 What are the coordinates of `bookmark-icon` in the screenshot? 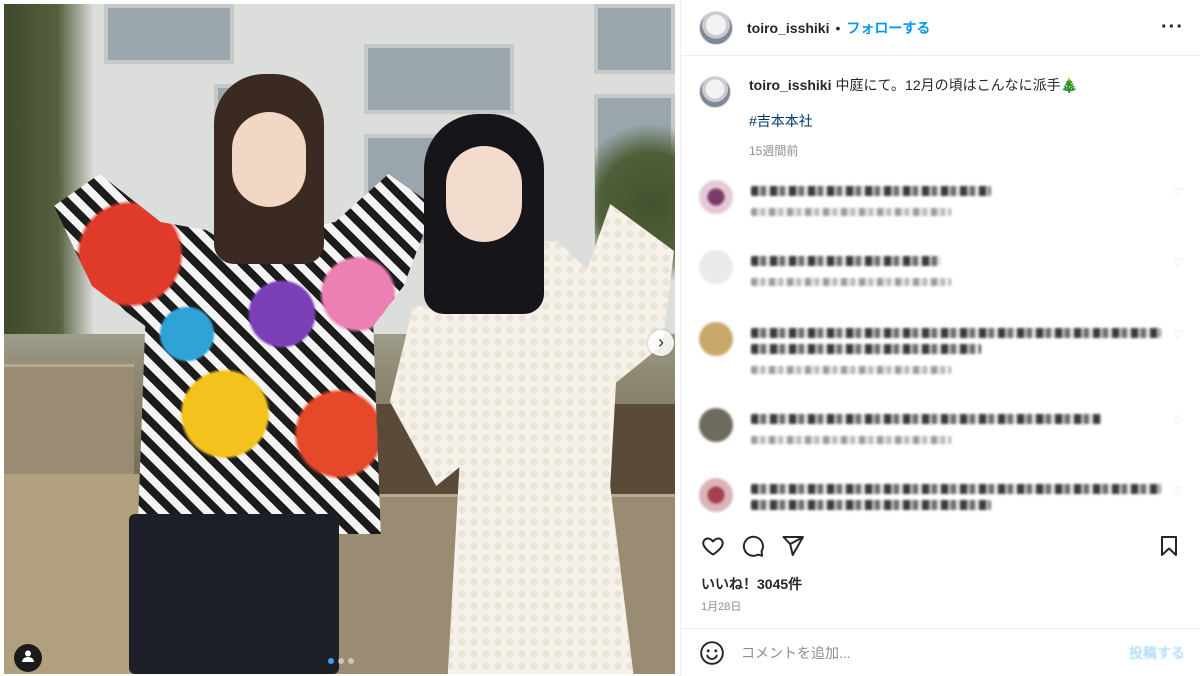 It's located at (1169, 546).